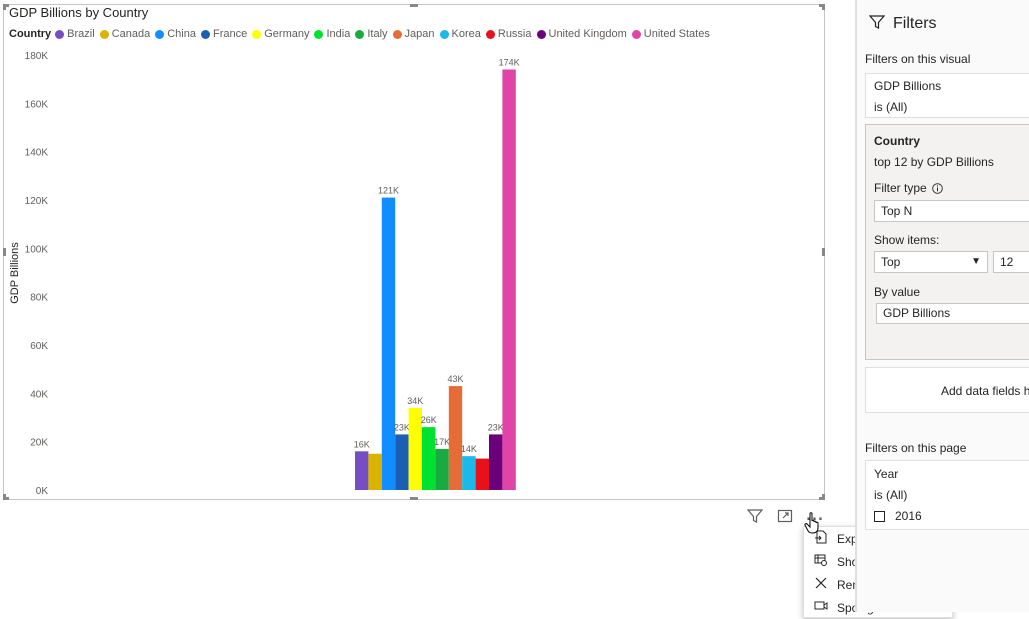  I want to click on by-value-field-well: GDP Billions, so click(952, 313).